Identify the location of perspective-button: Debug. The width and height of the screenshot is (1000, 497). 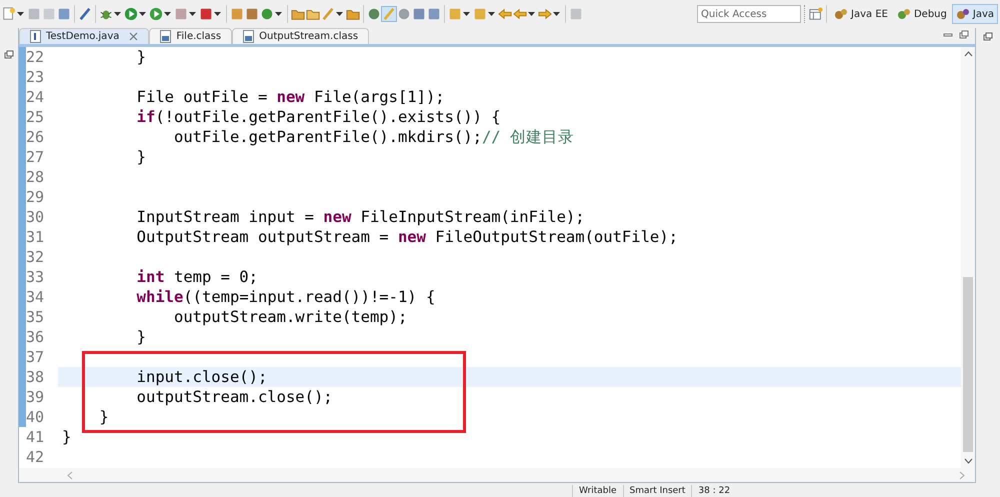
(921, 14).